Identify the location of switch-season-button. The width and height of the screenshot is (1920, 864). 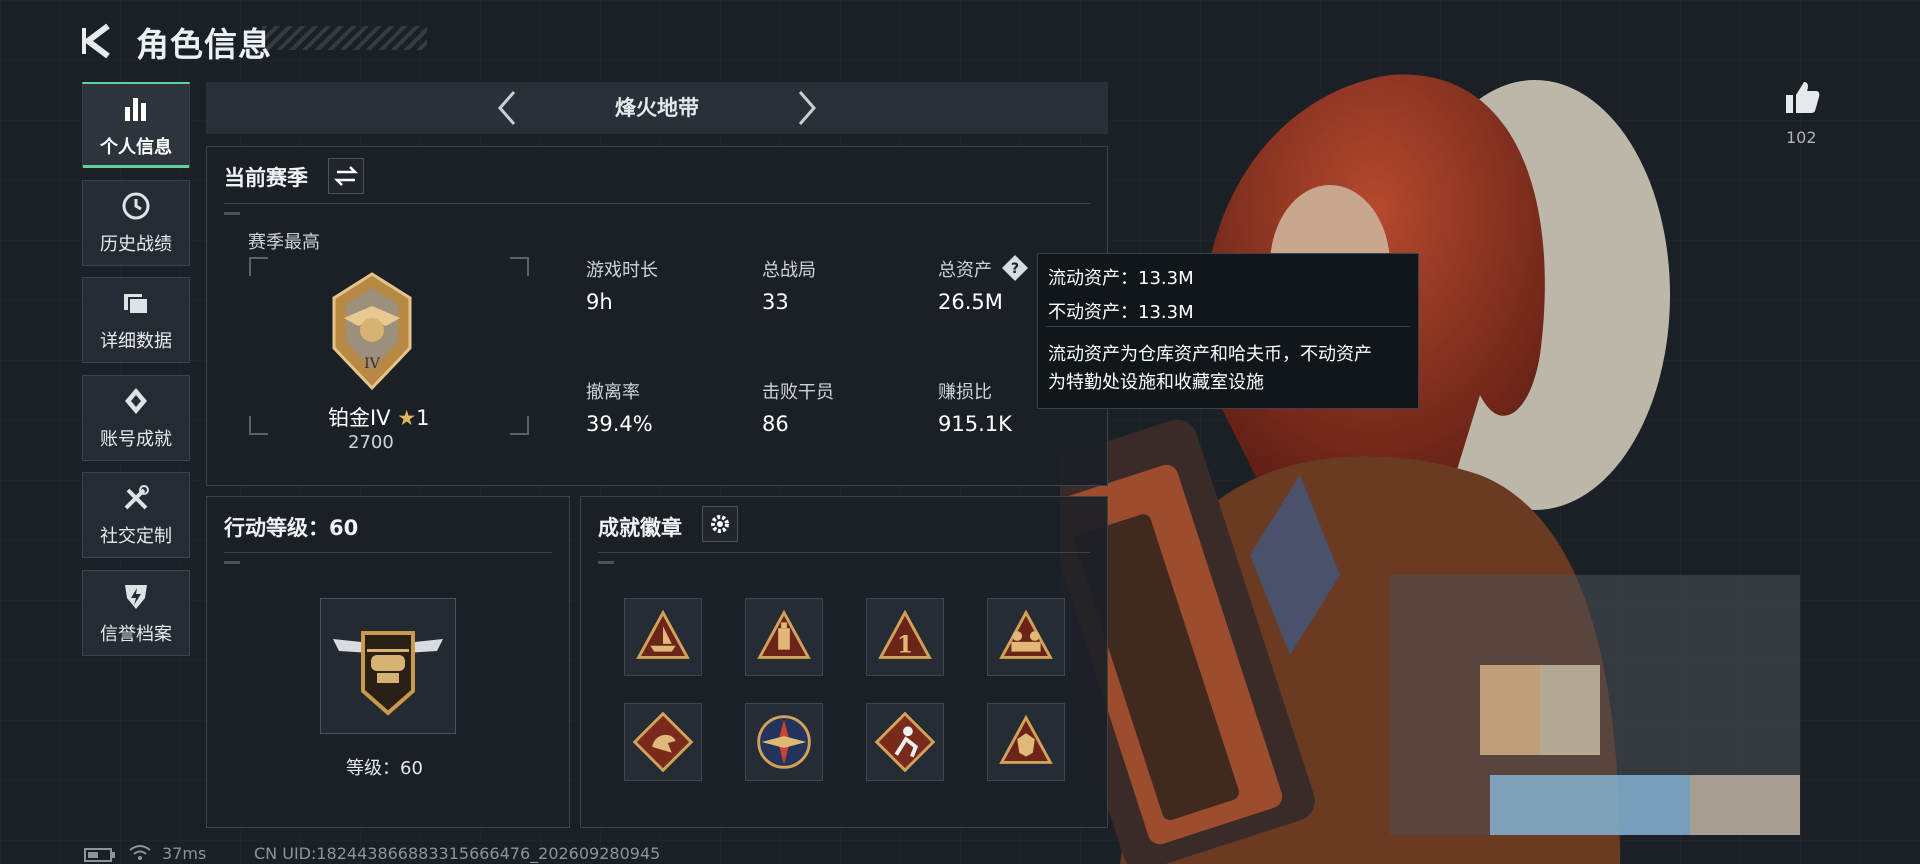
(346, 176).